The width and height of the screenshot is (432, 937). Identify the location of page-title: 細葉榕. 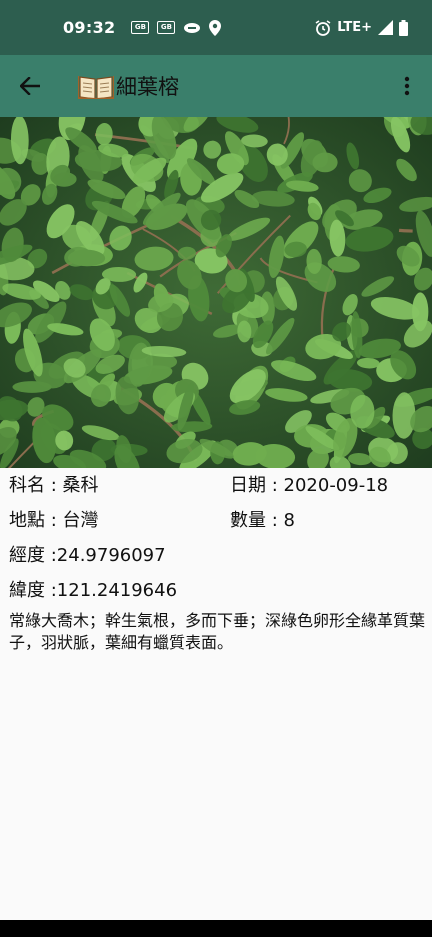
(147, 87).